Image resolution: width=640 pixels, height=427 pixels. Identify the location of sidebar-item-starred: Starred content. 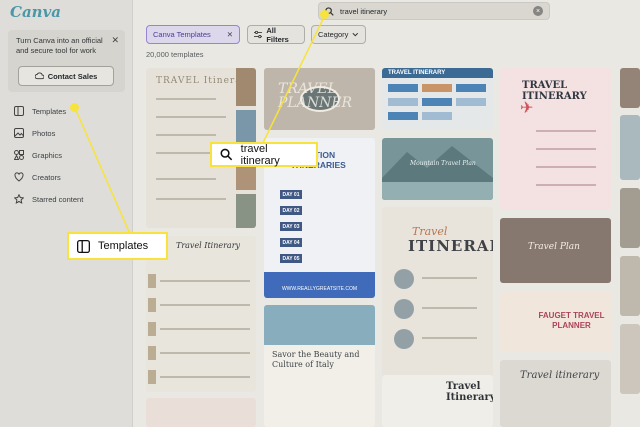
(69, 199).